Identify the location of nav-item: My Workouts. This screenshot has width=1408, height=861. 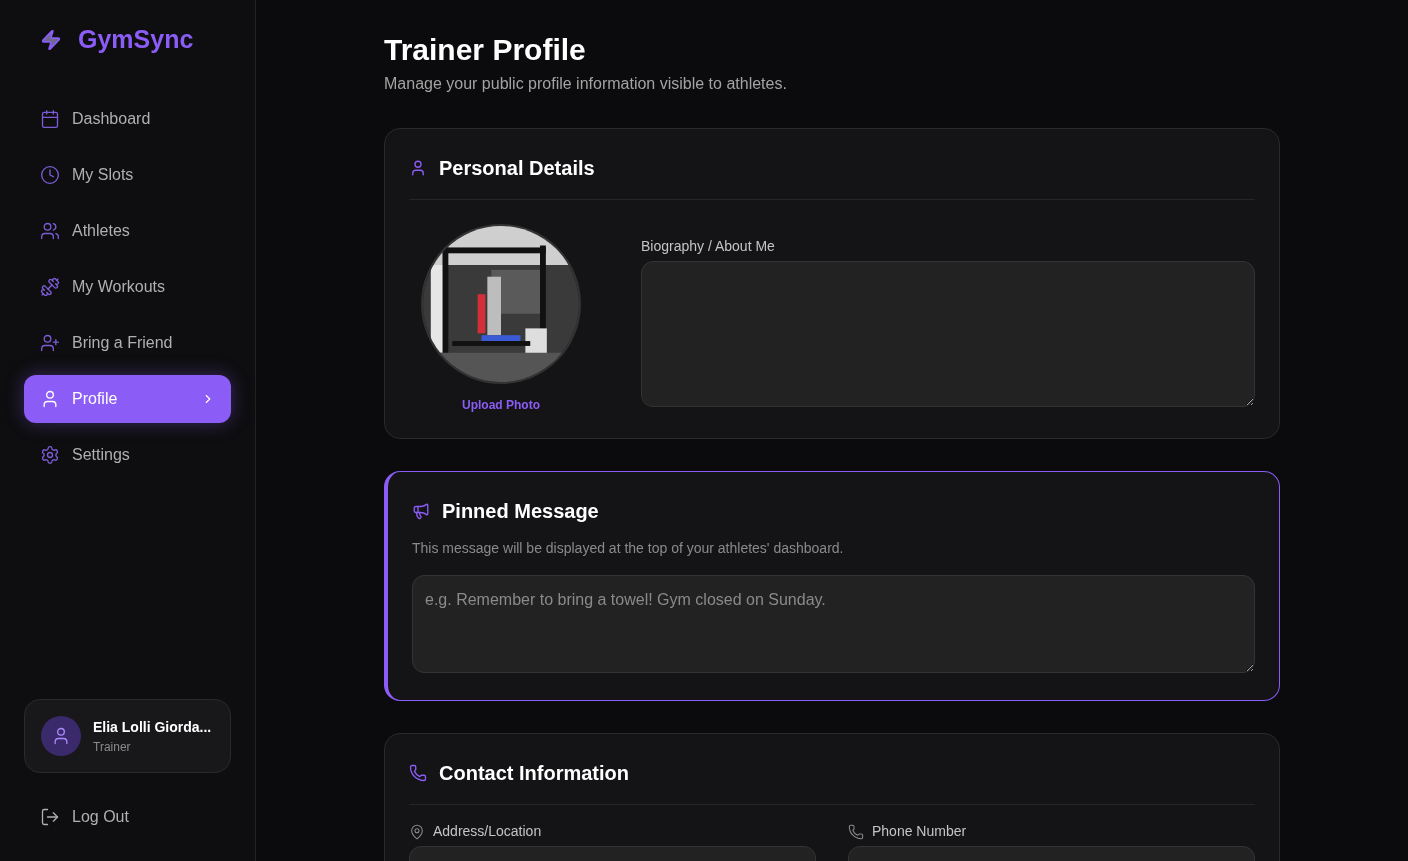
(127, 287).